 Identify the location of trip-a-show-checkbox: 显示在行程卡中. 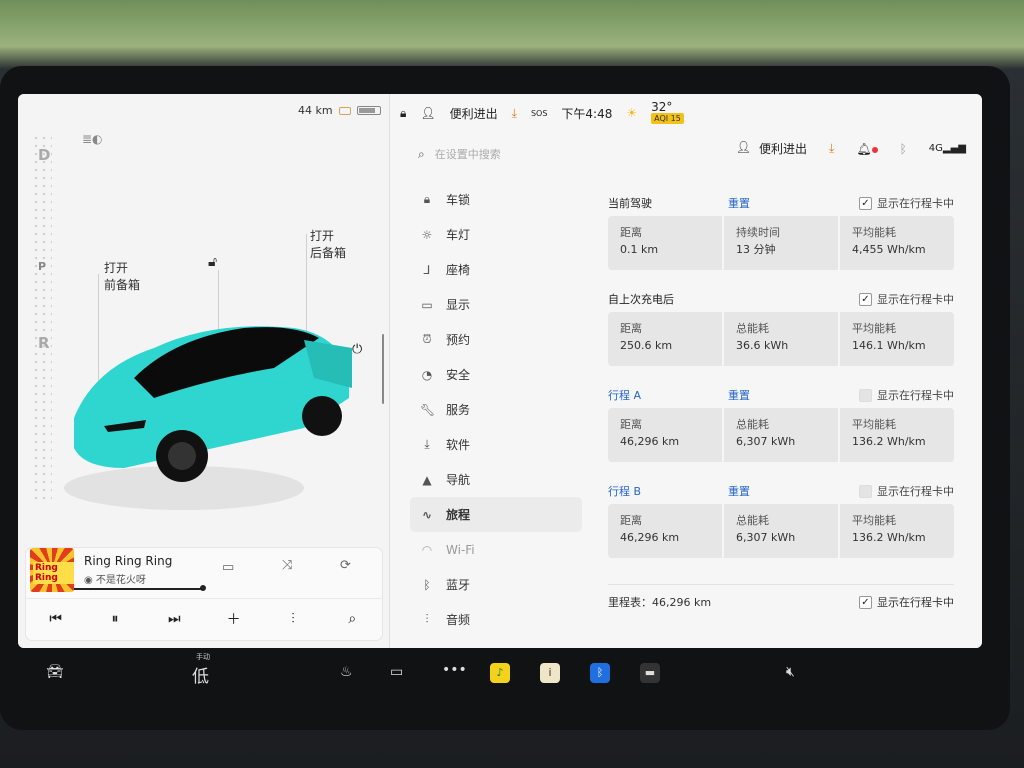
(906, 395).